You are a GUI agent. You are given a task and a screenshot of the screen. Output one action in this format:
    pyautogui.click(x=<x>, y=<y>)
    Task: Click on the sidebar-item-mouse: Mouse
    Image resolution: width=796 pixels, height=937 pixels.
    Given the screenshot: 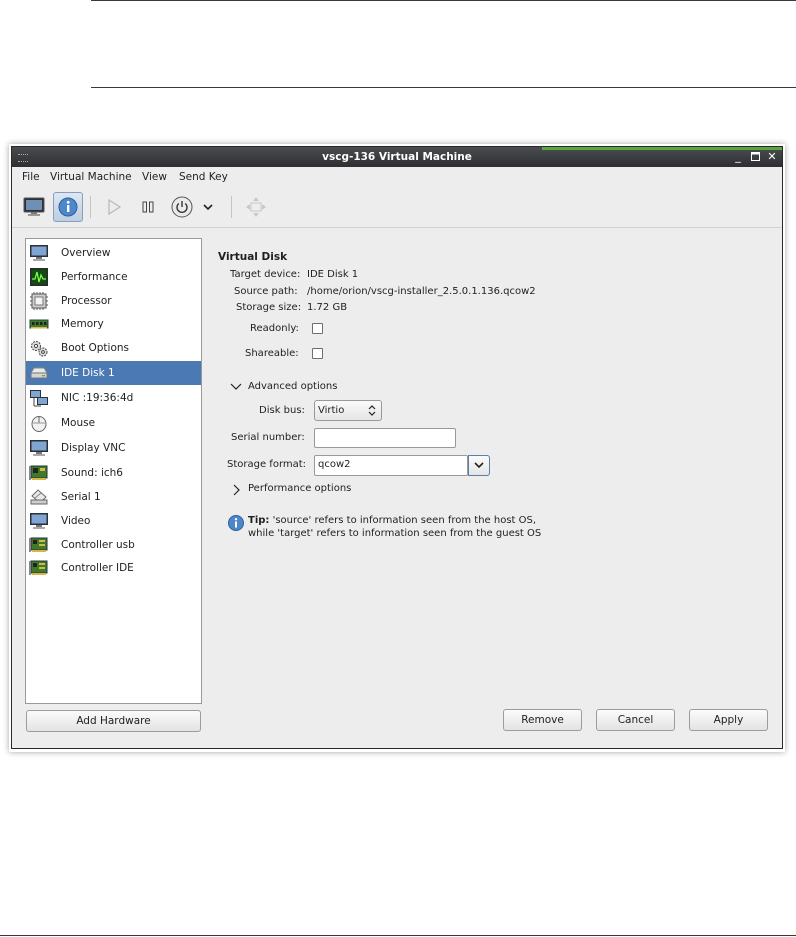 What is the action you would take?
    pyautogui.click(x=113, y=423)
    